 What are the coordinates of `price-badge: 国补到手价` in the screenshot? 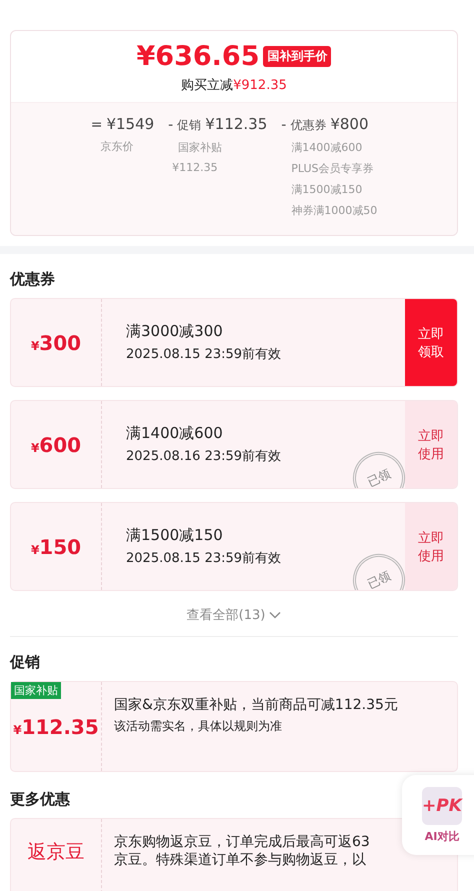 It's located at (297, 56).